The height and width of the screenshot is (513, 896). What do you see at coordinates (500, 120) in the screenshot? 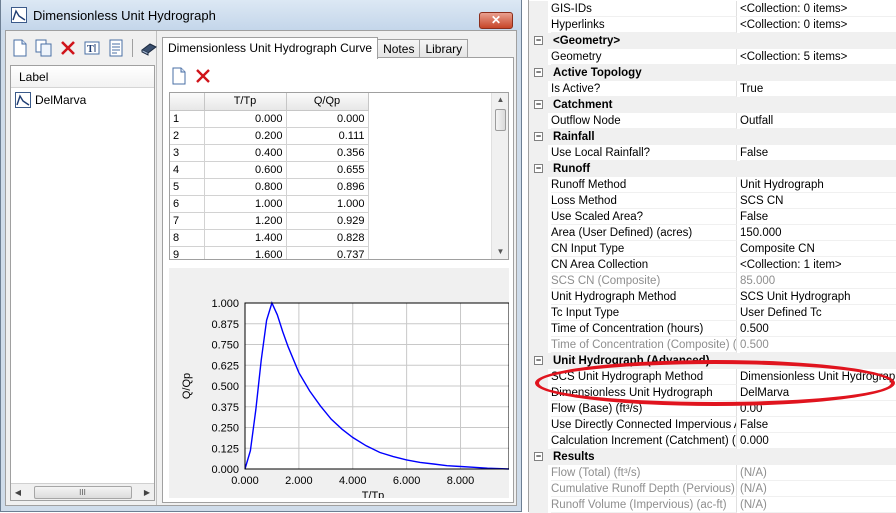
I see `table-scroll-thumb` at bounding box center [500, 120].